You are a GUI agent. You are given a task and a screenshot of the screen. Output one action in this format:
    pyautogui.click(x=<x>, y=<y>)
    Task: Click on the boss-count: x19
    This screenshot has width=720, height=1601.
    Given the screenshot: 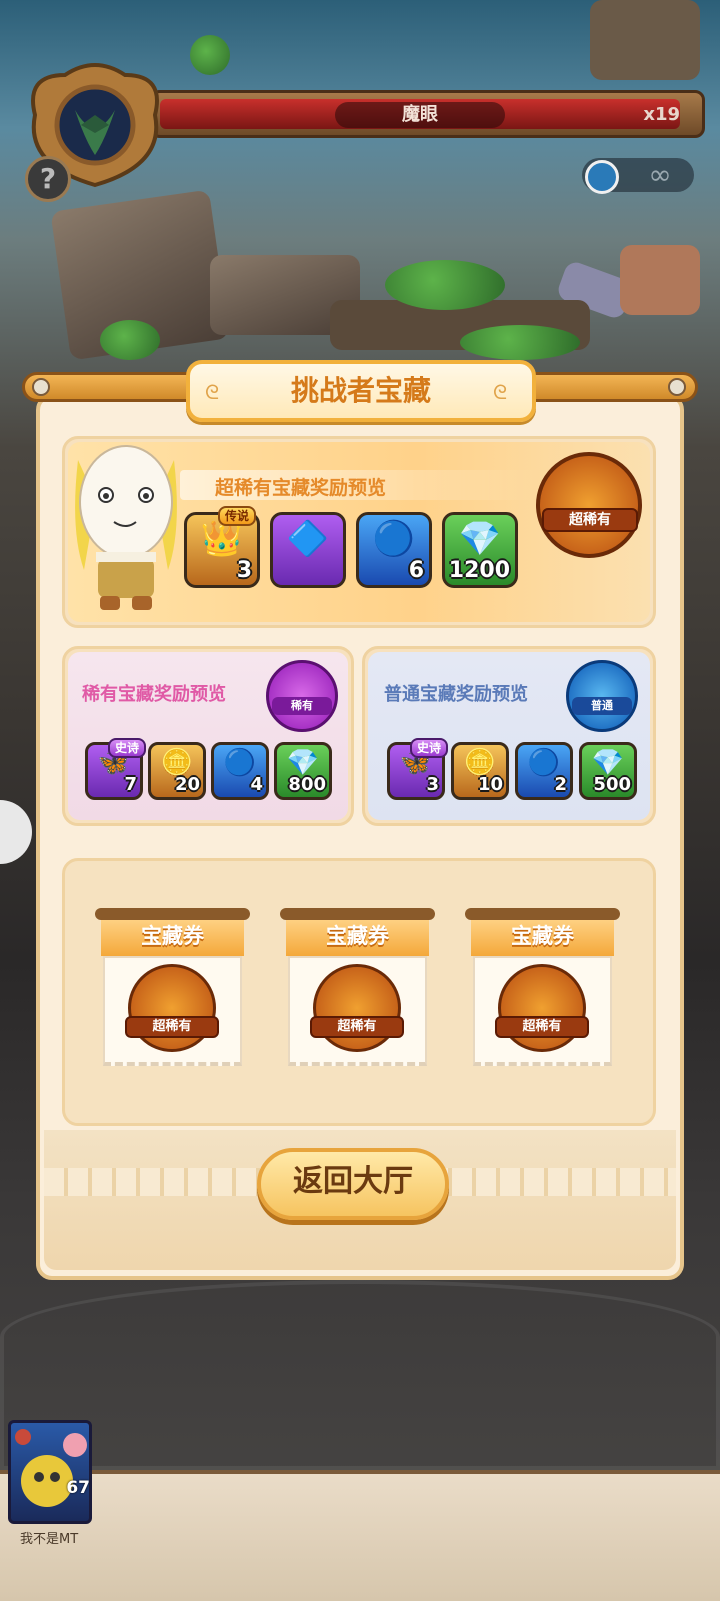 What is the action you would take?
    pyautogui.click(x=661, y=114)
    